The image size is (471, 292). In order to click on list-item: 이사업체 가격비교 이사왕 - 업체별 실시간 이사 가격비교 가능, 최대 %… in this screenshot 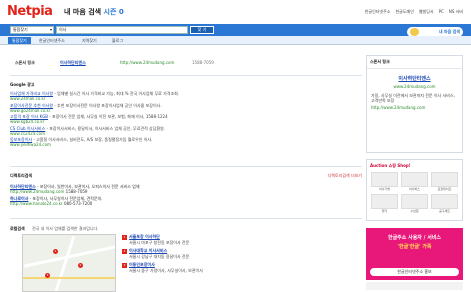, I will do `click(95, 96)`.